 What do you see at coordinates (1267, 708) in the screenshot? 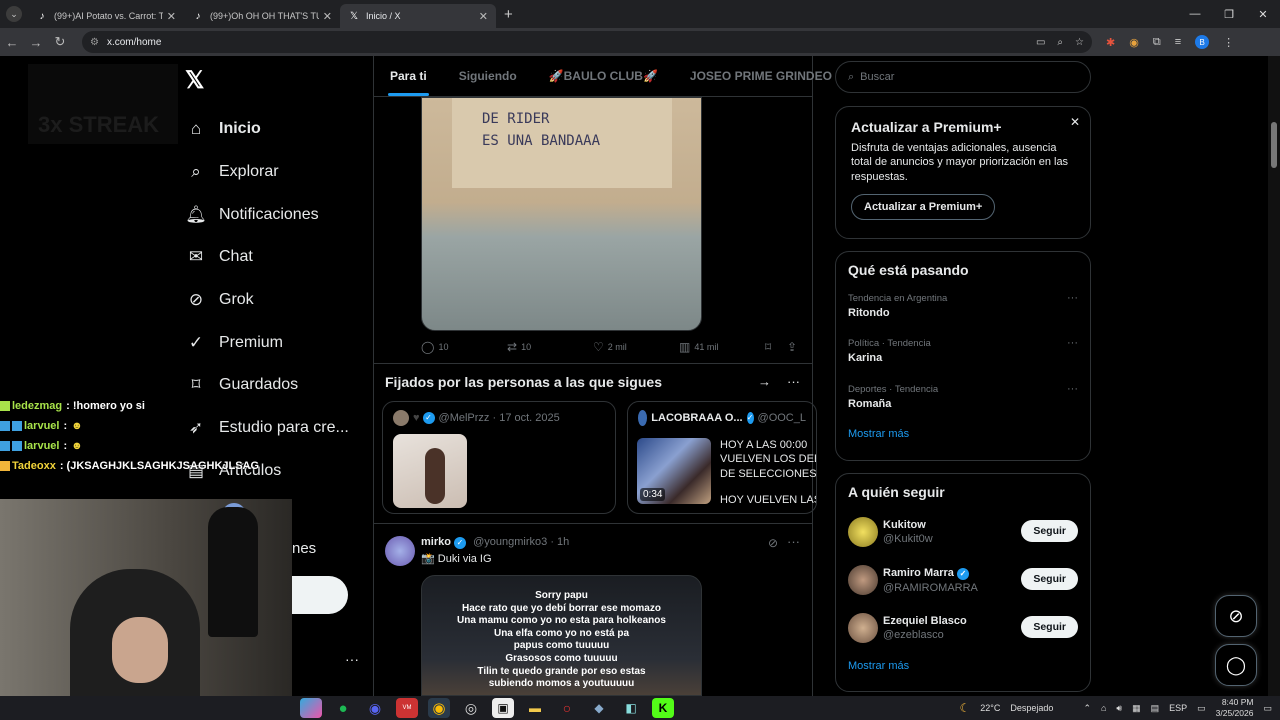
I see `notifications-icon: ▭` at bounding box center [1267, 708].